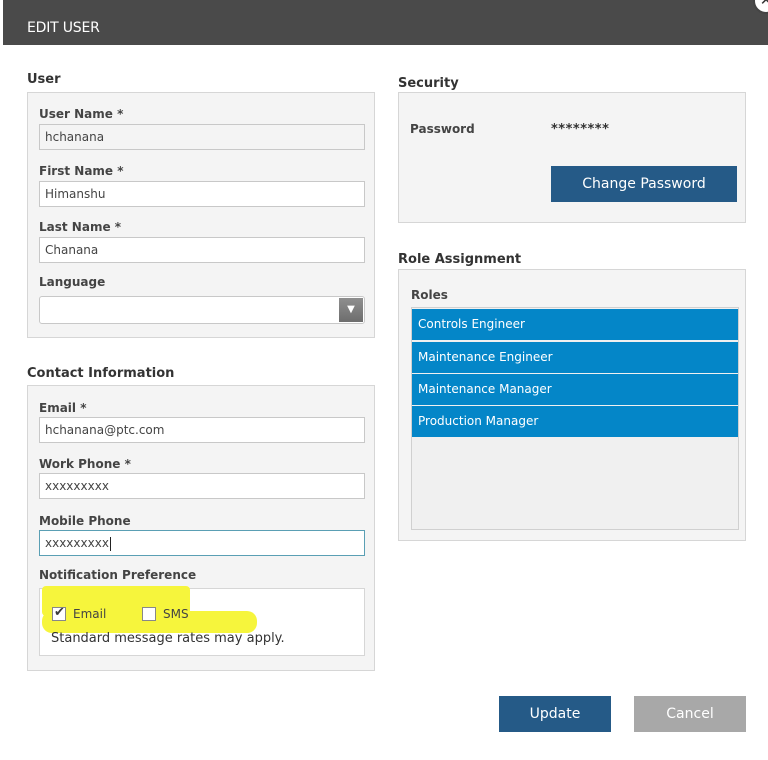 The height and width of the screenshot is (760, 768). I want to click on checkmark-icon: ✔, so click(59, 612).